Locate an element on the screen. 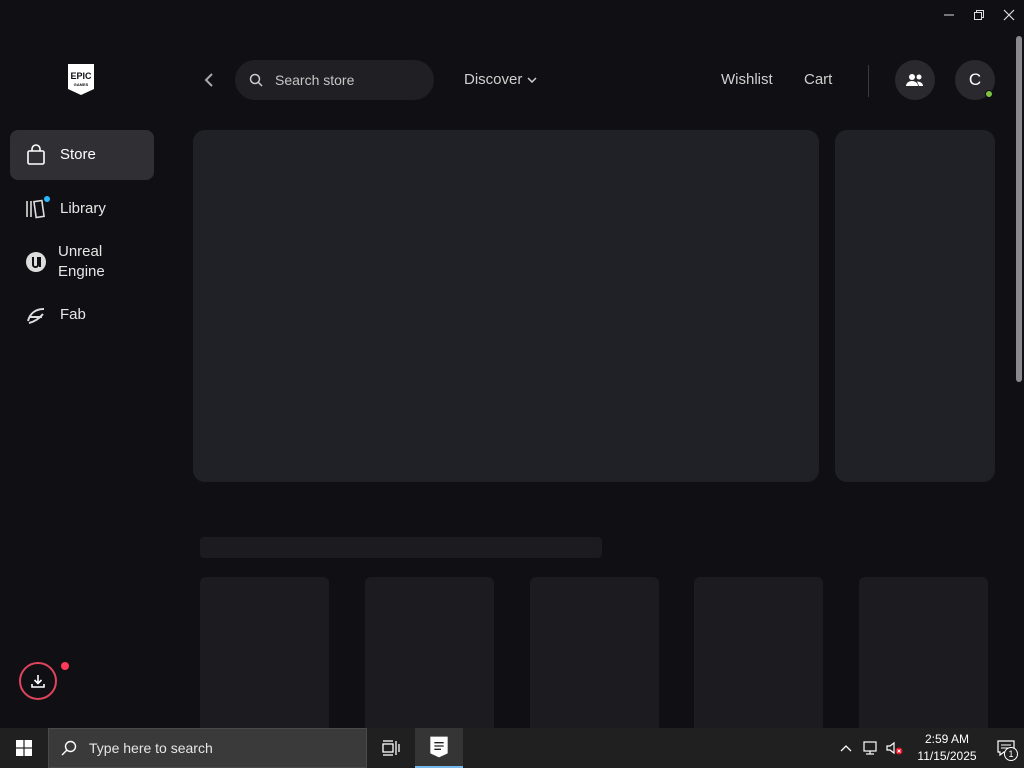  avatar-initial: C is located at coordinates (975, 79).